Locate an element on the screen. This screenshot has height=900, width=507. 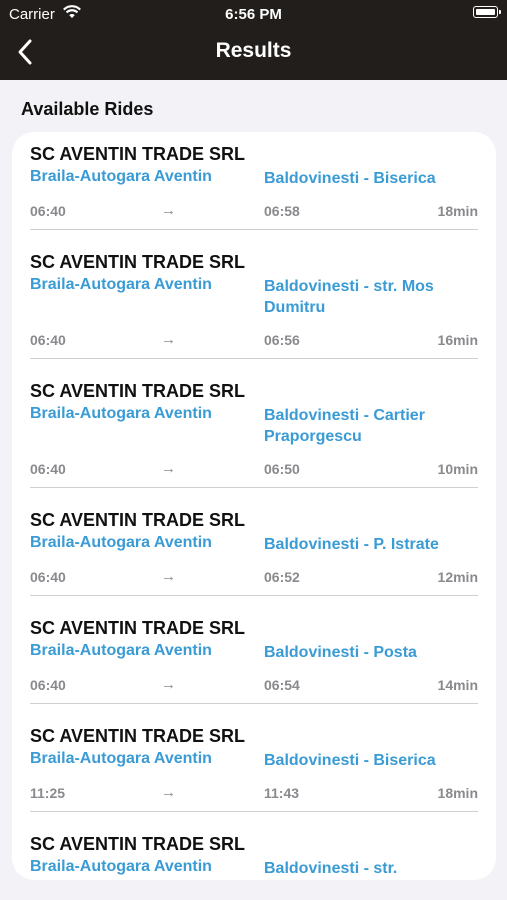
clock: 6:56 PM is located at coordinates (253, 14).